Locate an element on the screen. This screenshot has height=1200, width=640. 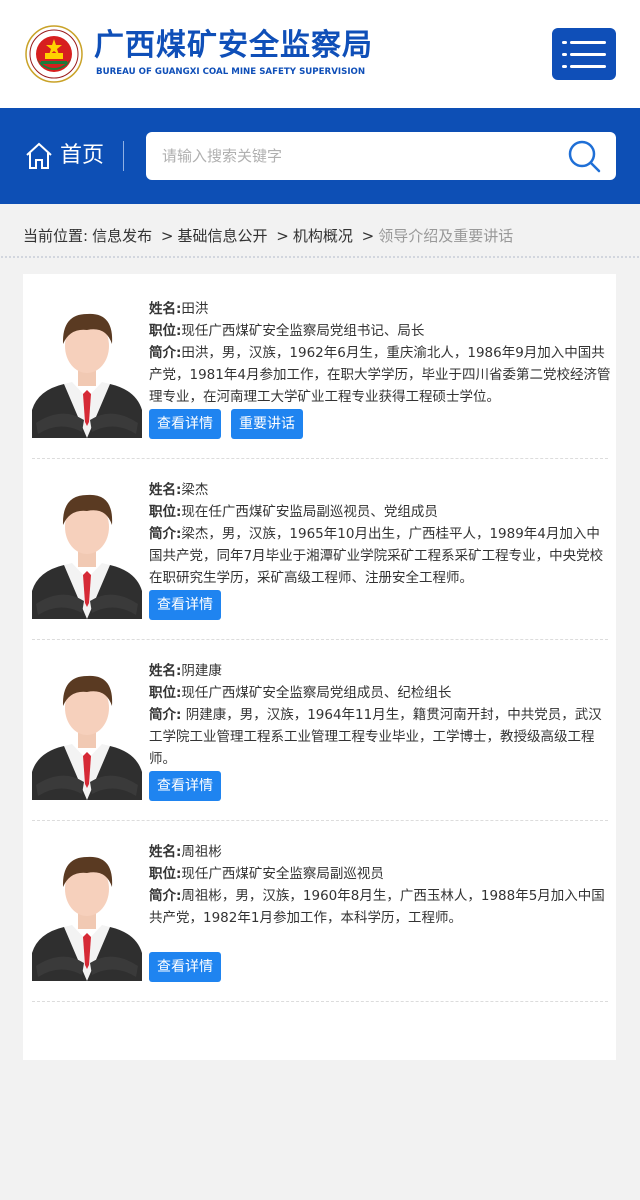
speeches-button: 重要讲话 is located at coordinates (267, 424).